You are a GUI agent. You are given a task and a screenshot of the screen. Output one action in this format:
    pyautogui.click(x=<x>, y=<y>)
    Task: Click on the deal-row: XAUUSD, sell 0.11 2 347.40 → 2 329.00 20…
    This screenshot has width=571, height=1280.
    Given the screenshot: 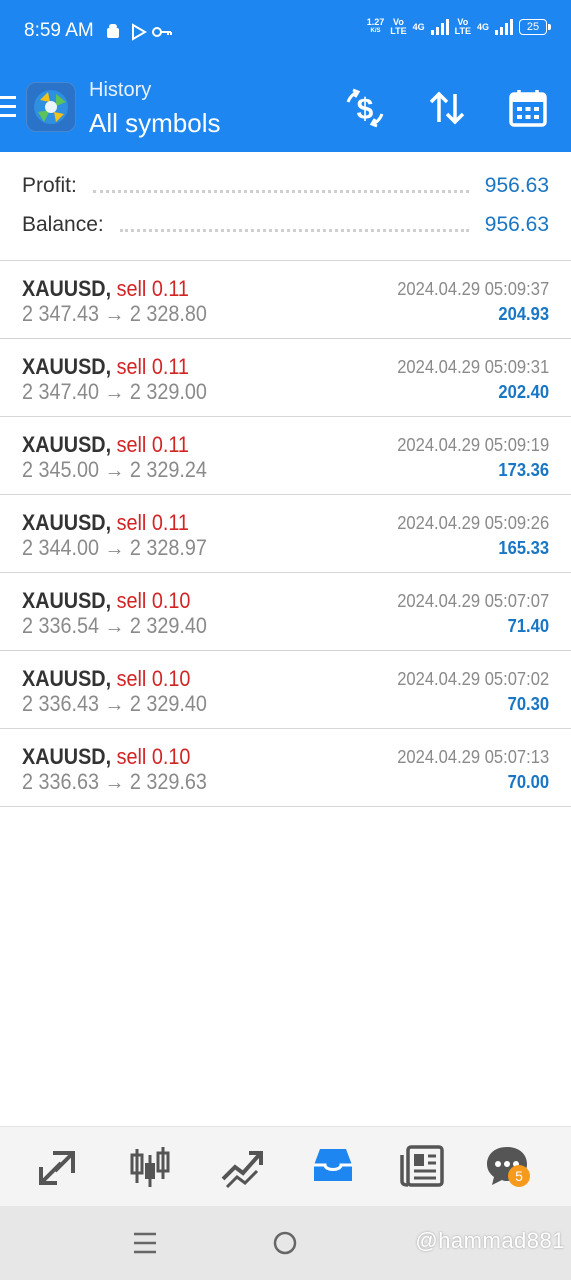 What is the action you would take?
    pyautogui.click(x=285, y=378)
    